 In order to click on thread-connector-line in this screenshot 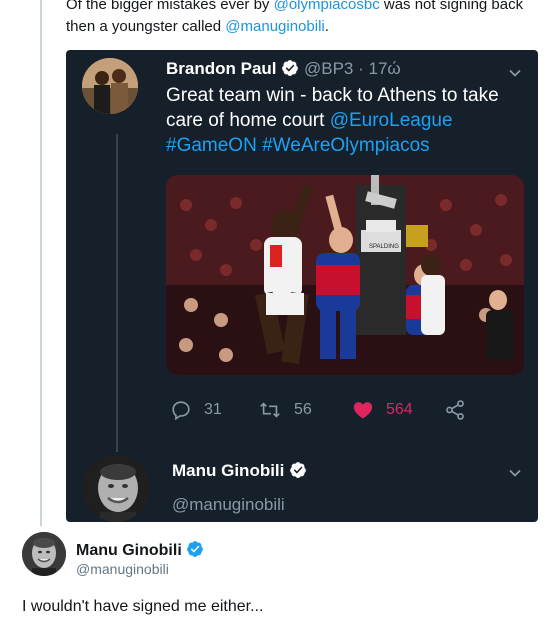, I will do `click(41, 263)`.